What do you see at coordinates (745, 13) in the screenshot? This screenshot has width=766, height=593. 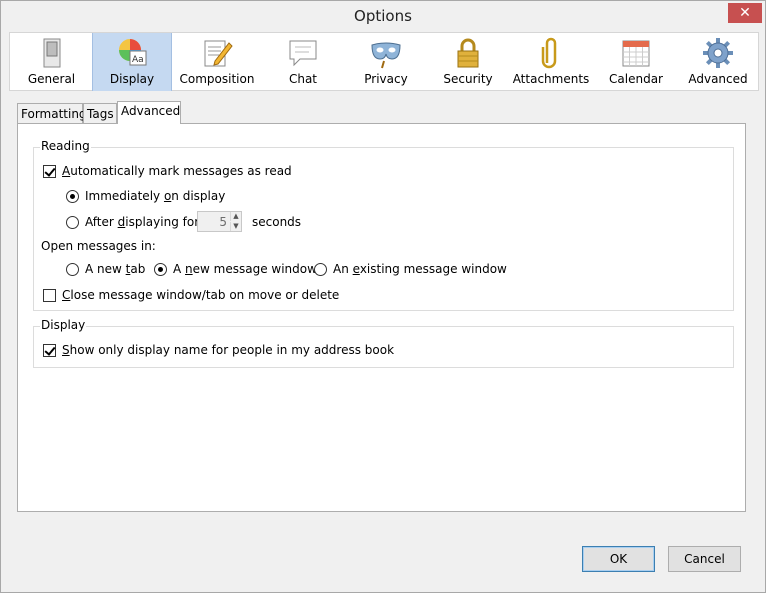 I see `close-button: ✕` at bounding box center [745, 13].